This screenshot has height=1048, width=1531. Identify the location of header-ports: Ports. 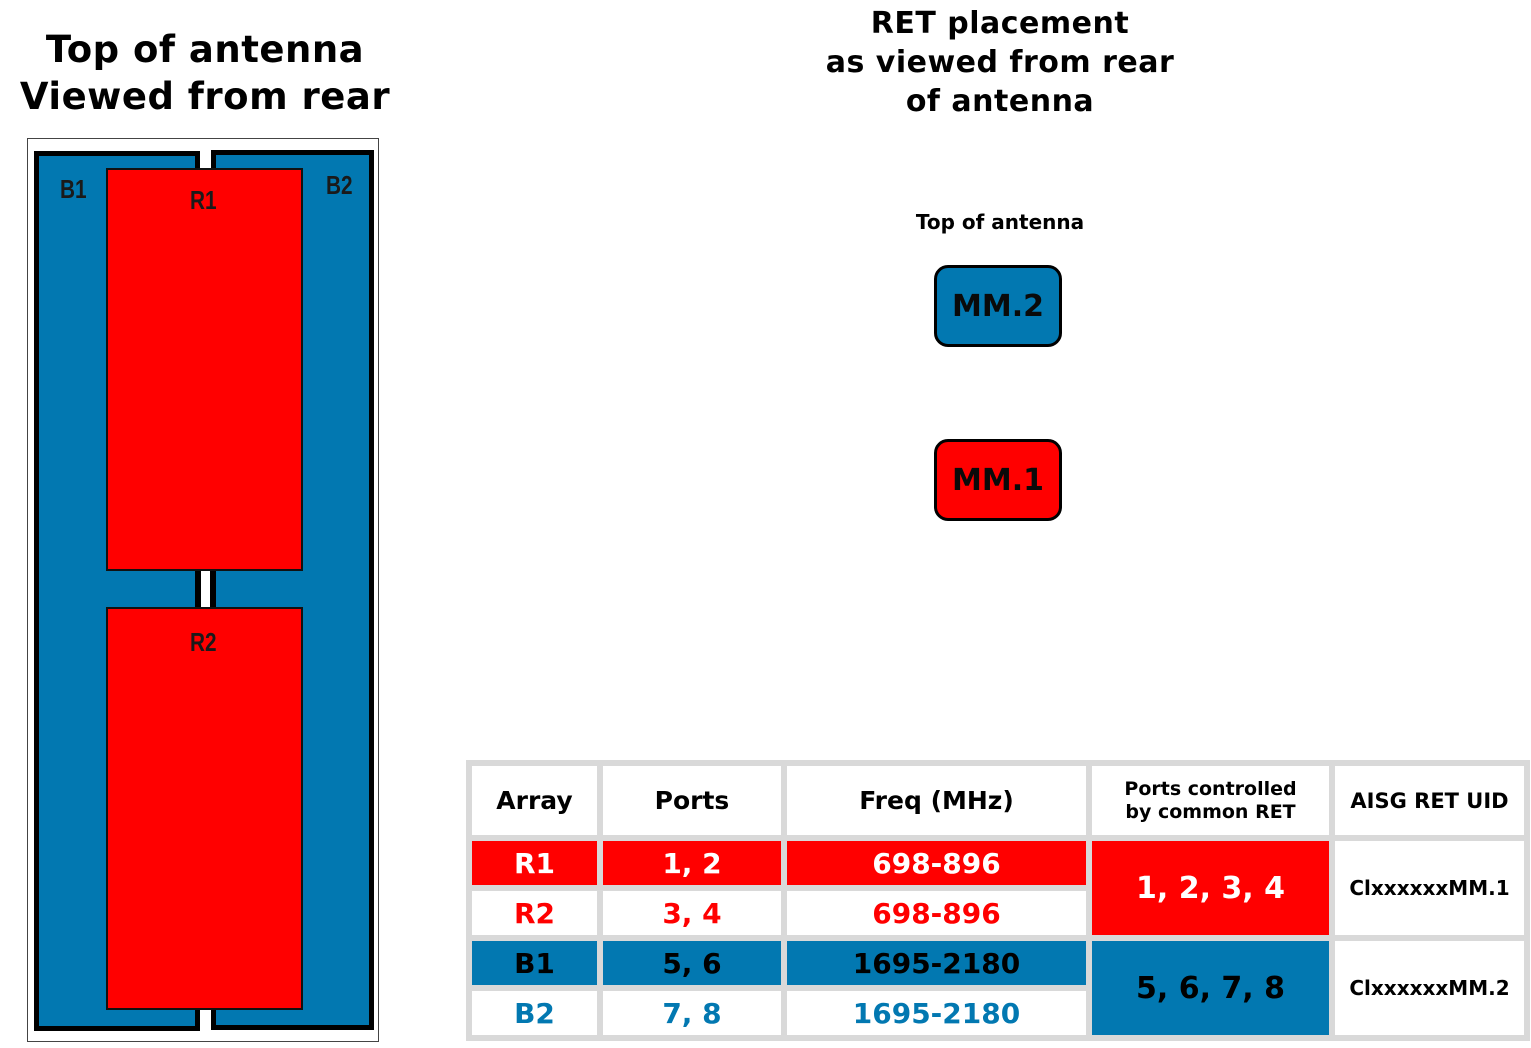
(692, 800).